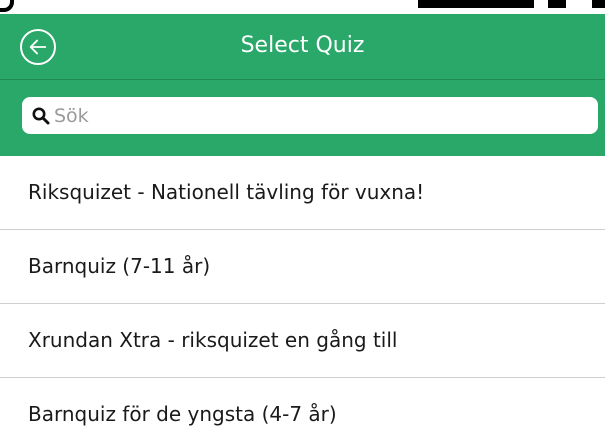  What do you see at coordinates (319, 115) in the screenshot?
I see `search-input` at bounding box center [319, 115].